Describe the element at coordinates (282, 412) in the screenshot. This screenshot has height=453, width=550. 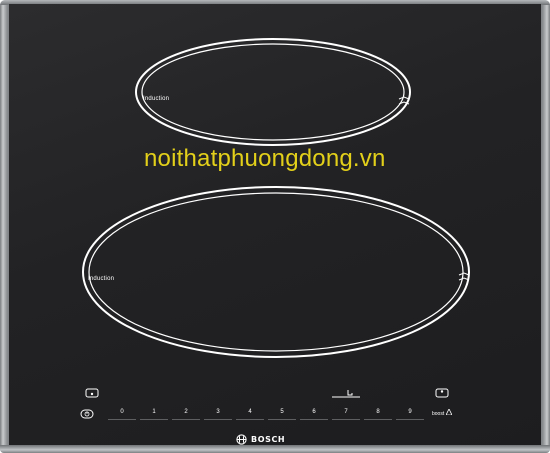
I see `power-level-5: 5` at that location.